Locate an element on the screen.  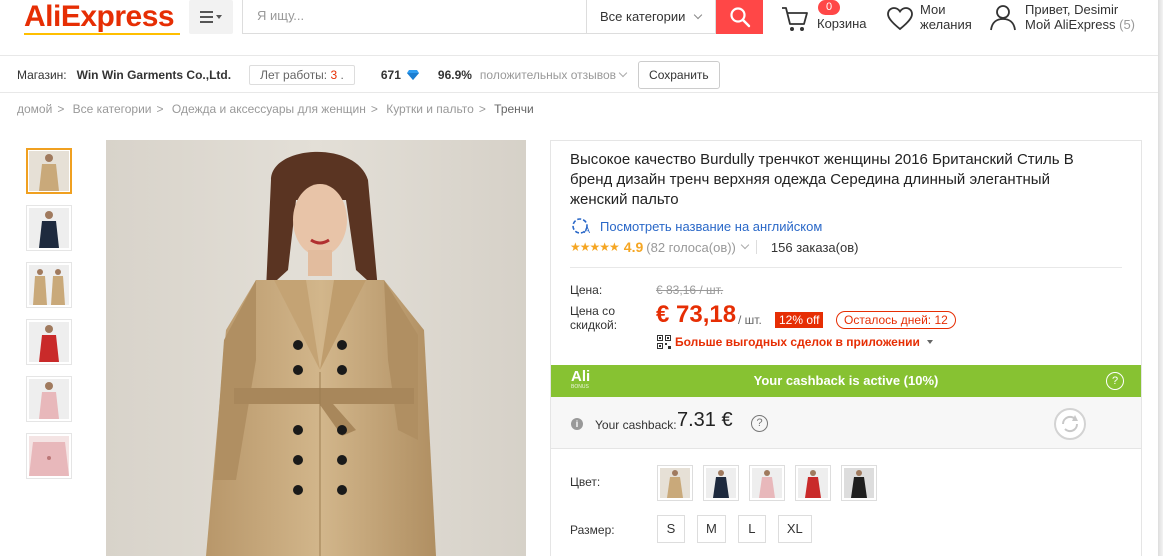
search-button is located at coordinates (739, 17).